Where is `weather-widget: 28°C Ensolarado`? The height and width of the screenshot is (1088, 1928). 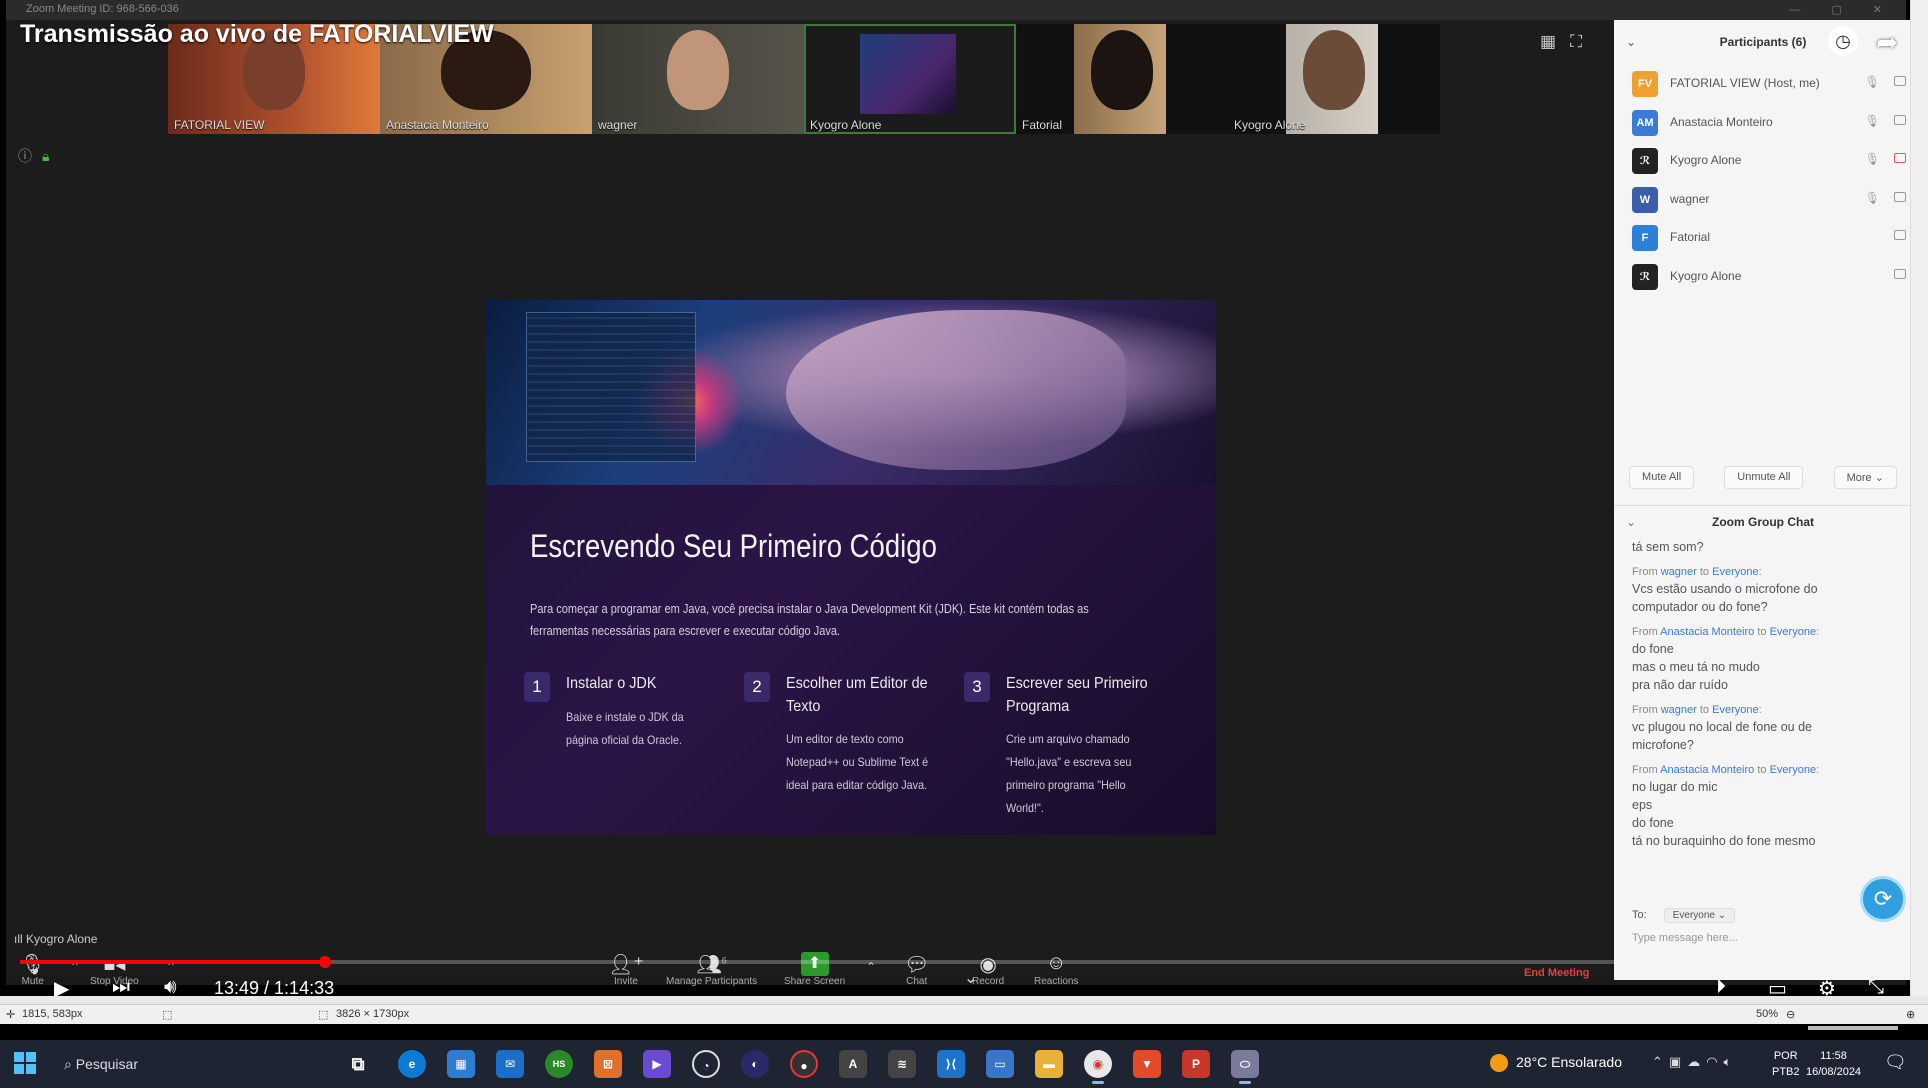
weather-widget: 28°C Ensolarado is located at coordinates (1556, 1063).